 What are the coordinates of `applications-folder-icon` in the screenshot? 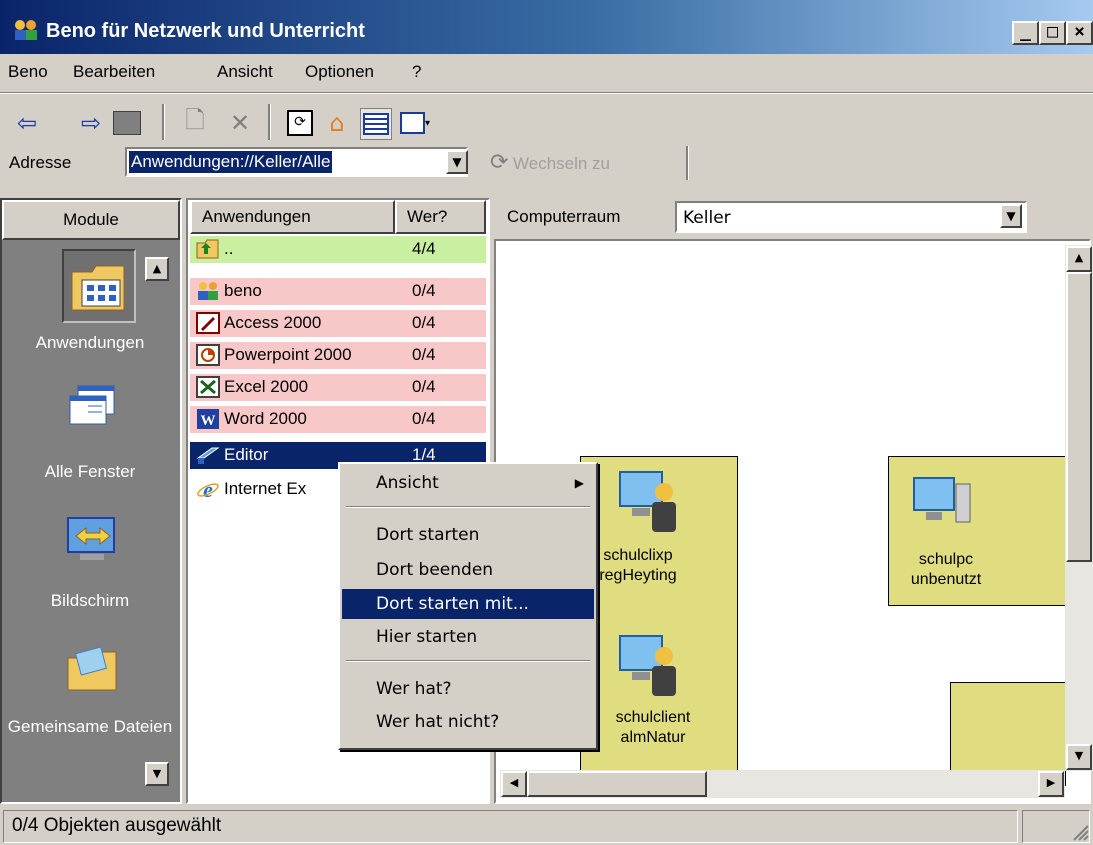 It's located at (99, 286).